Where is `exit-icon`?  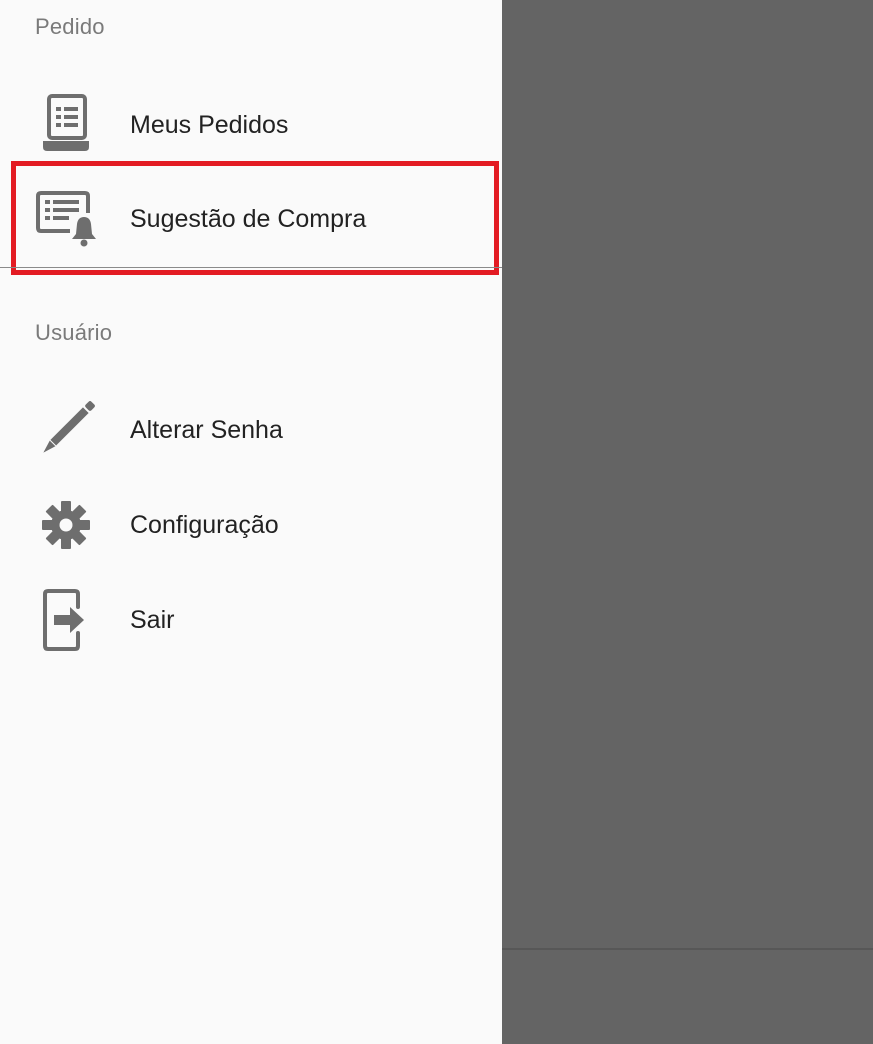 exit-icon is located at coordinates (66, 620).